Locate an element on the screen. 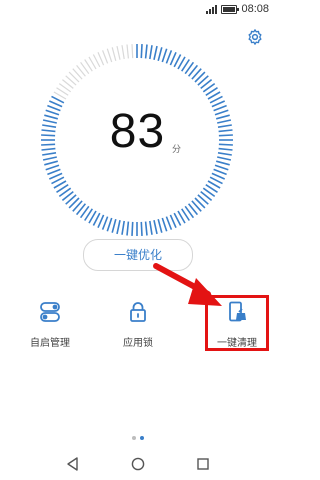 This screenshot has width=320, height=480. tool-auto-start: 自启管理 is located at coordinates (50, 324).